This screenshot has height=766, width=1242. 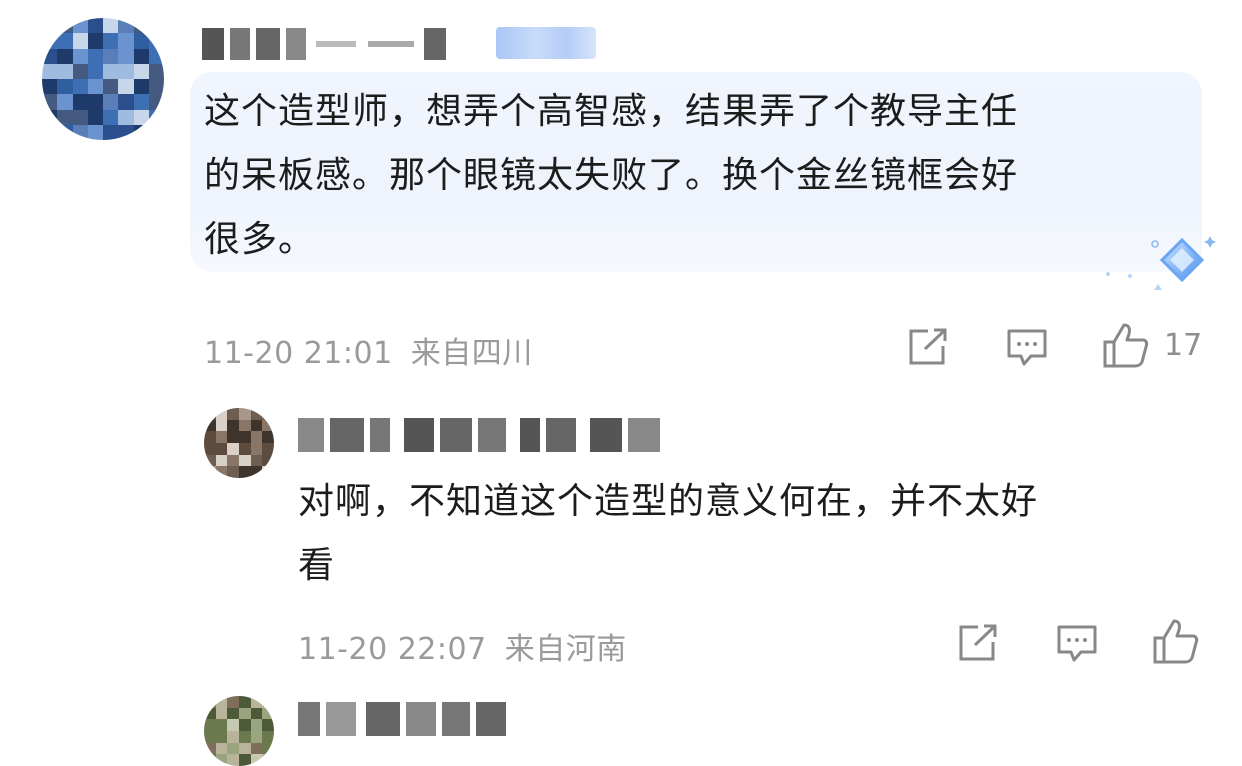 I want to click on reply-meta: 11-20 22:07 来自河南, so click(x=462, y=646).